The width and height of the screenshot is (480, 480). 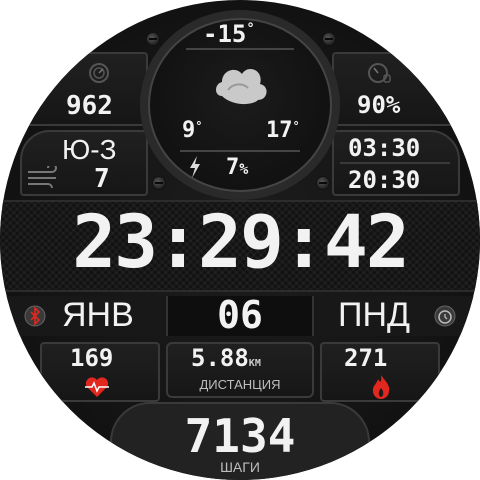 I want to click on current-temp-value: -15, so click(x=225, y=34).